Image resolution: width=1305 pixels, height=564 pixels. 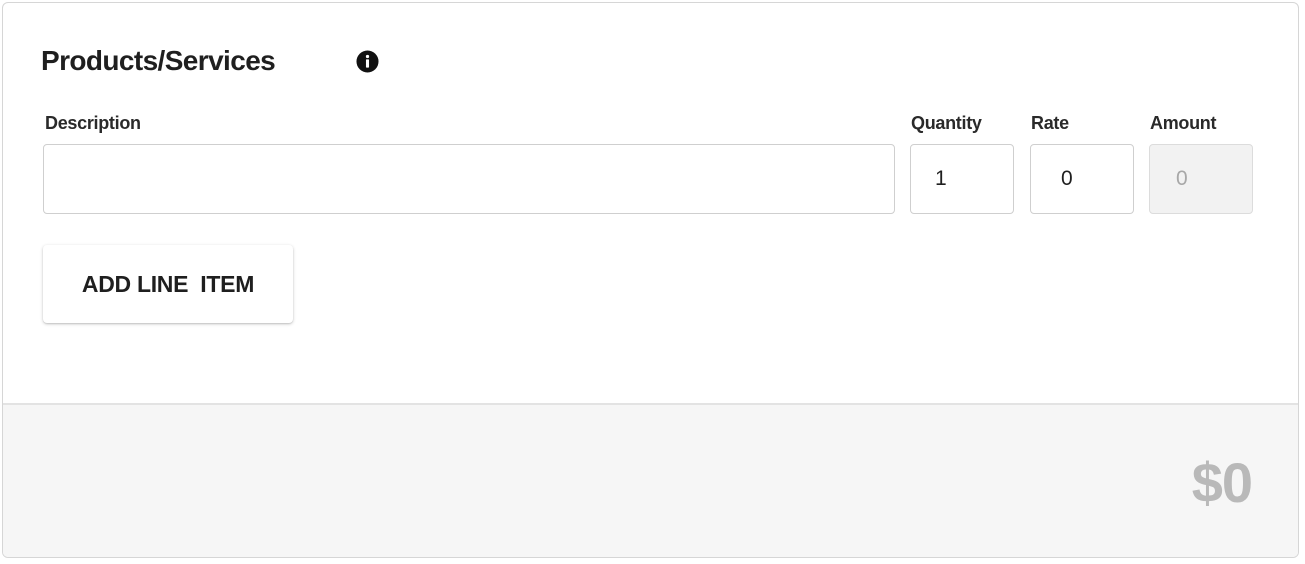 I want to click on amount-field, so click(x=1201, y=179).